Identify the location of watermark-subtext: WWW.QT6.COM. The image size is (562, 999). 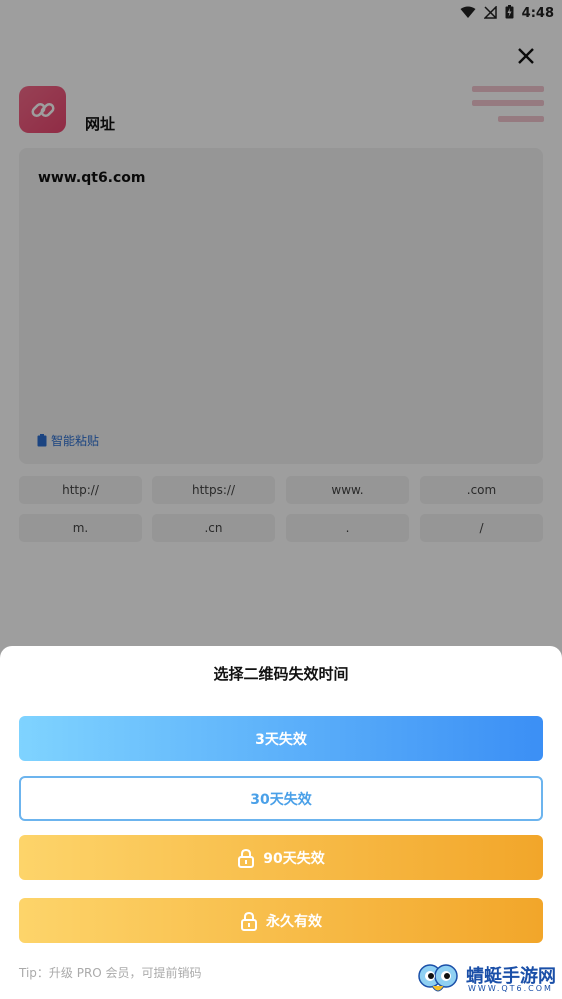
(510, 988).